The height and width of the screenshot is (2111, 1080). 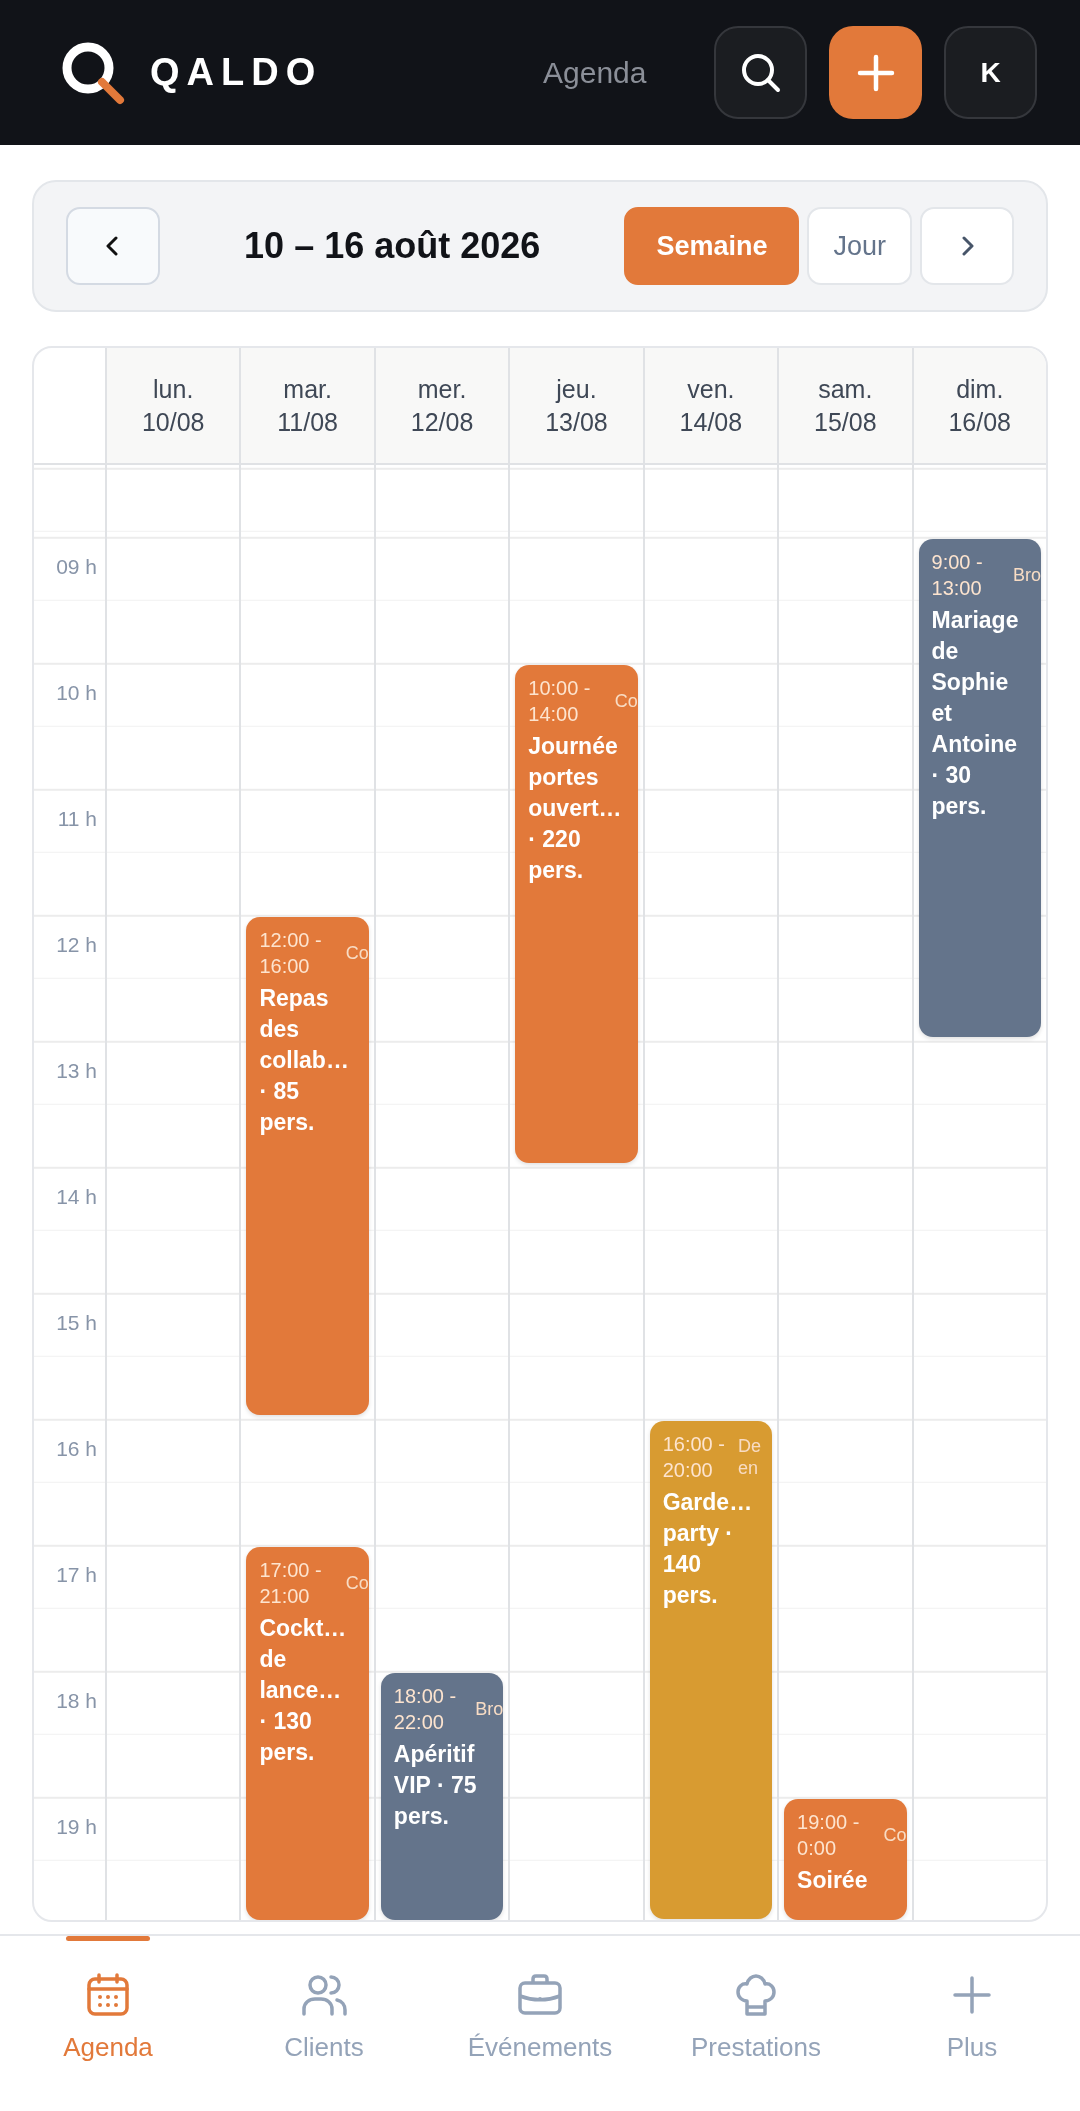 I want to click on event-time: 18:00 - 22:00, so click(x=425, y=1709).